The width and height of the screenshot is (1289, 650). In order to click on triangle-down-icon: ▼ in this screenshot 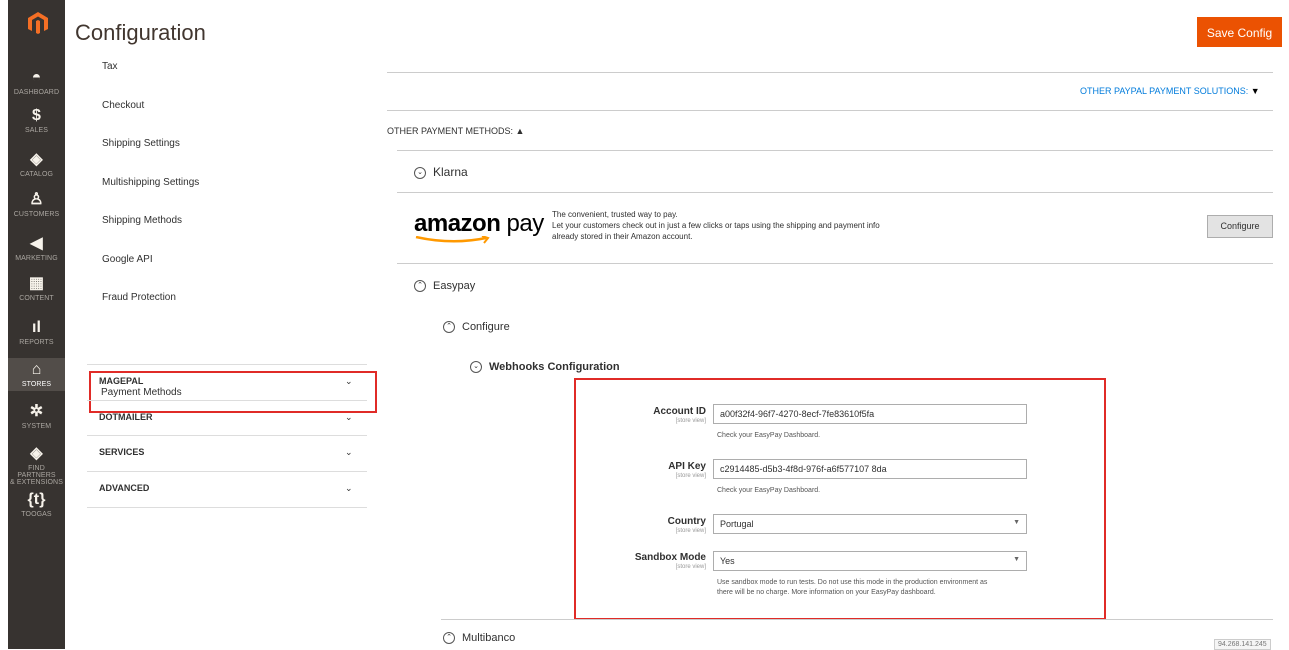, I will do `click(1255, 91)`.